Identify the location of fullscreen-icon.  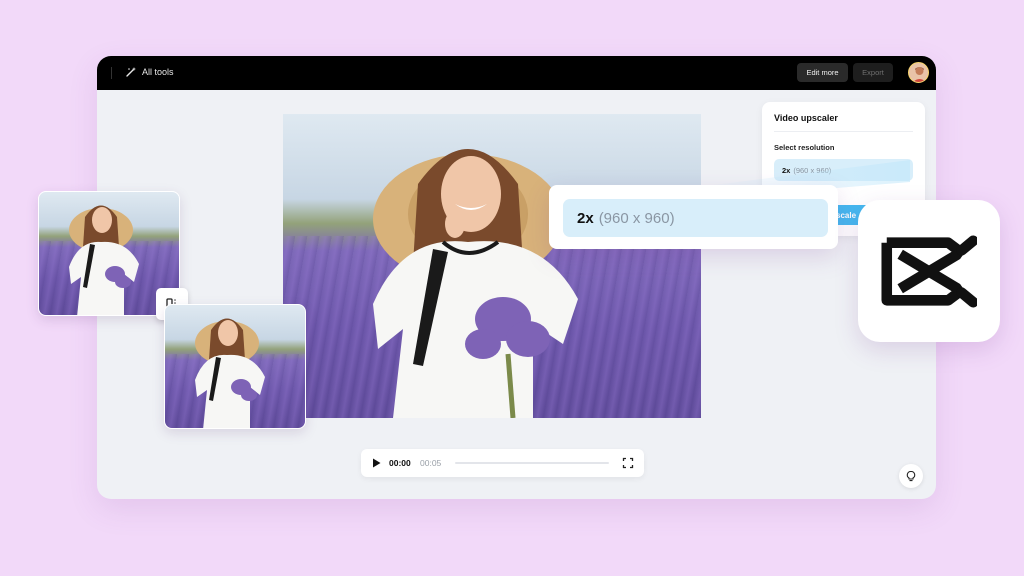
(628, 463).